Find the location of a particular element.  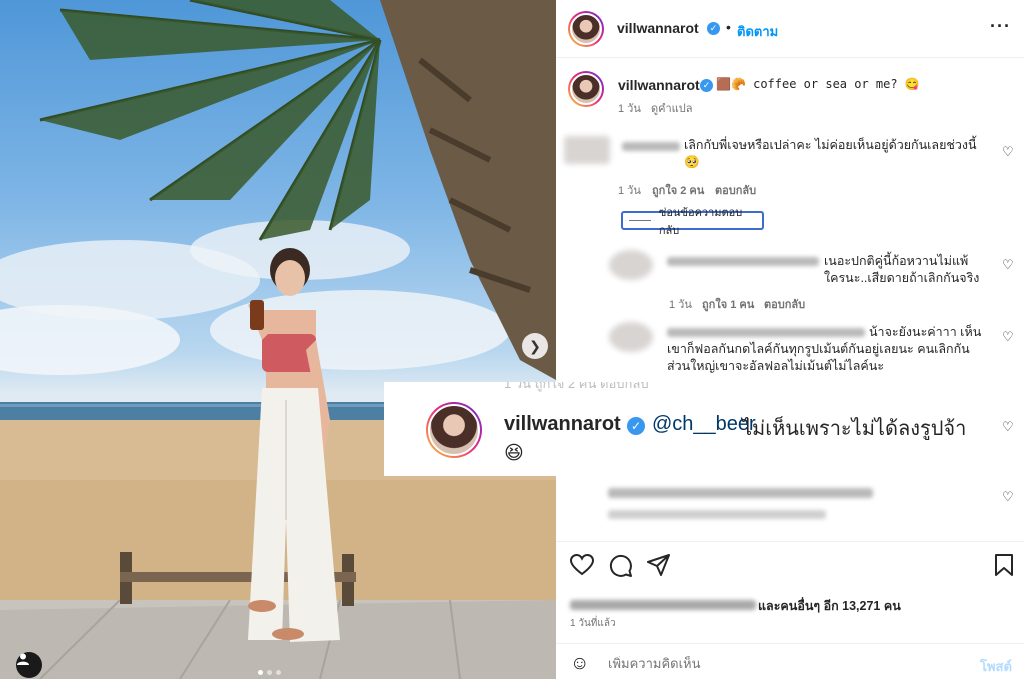

caption-username: villwannarot is located at coordinates (659, 85).